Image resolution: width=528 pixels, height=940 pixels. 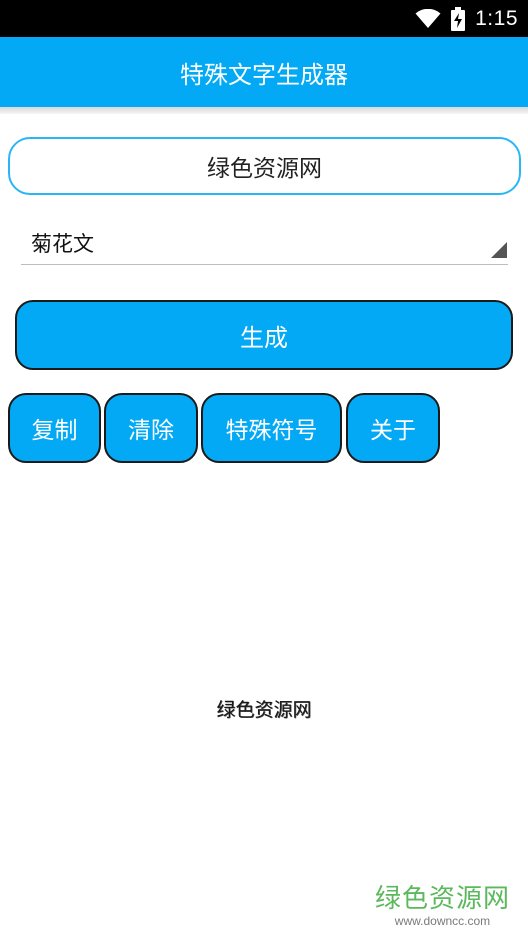 I want to click on generate-button: 生成, so click(x=264, y=335).